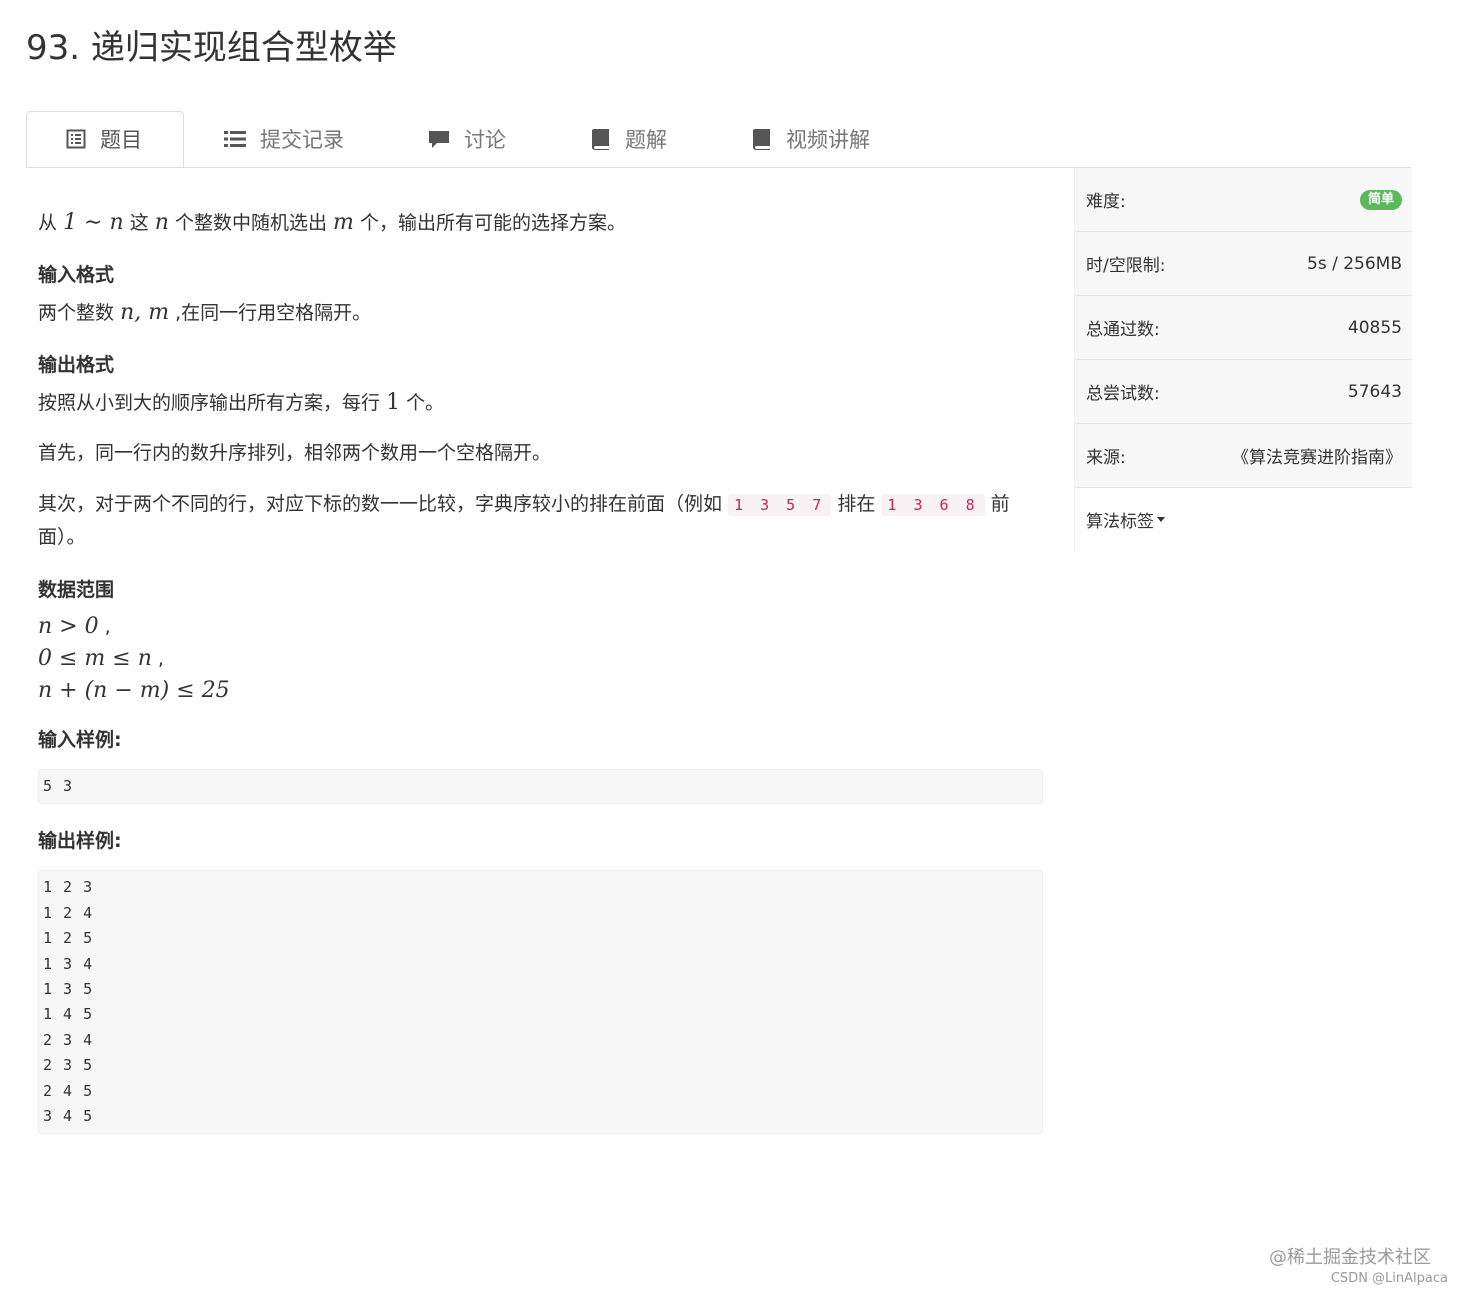 The height and width of the screenshot is (1298, 1463). Describe the element at coordinates (1243, 264) in the screenshot. I see `limit-row: 时/空限制: 5s / 256MB` at that location.